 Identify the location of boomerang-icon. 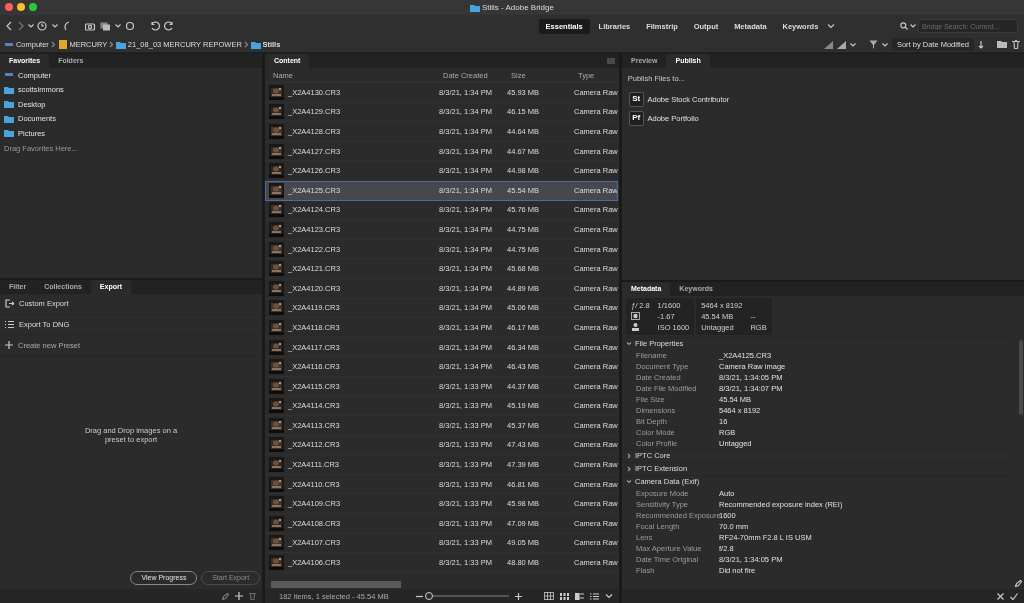
(65, 26).